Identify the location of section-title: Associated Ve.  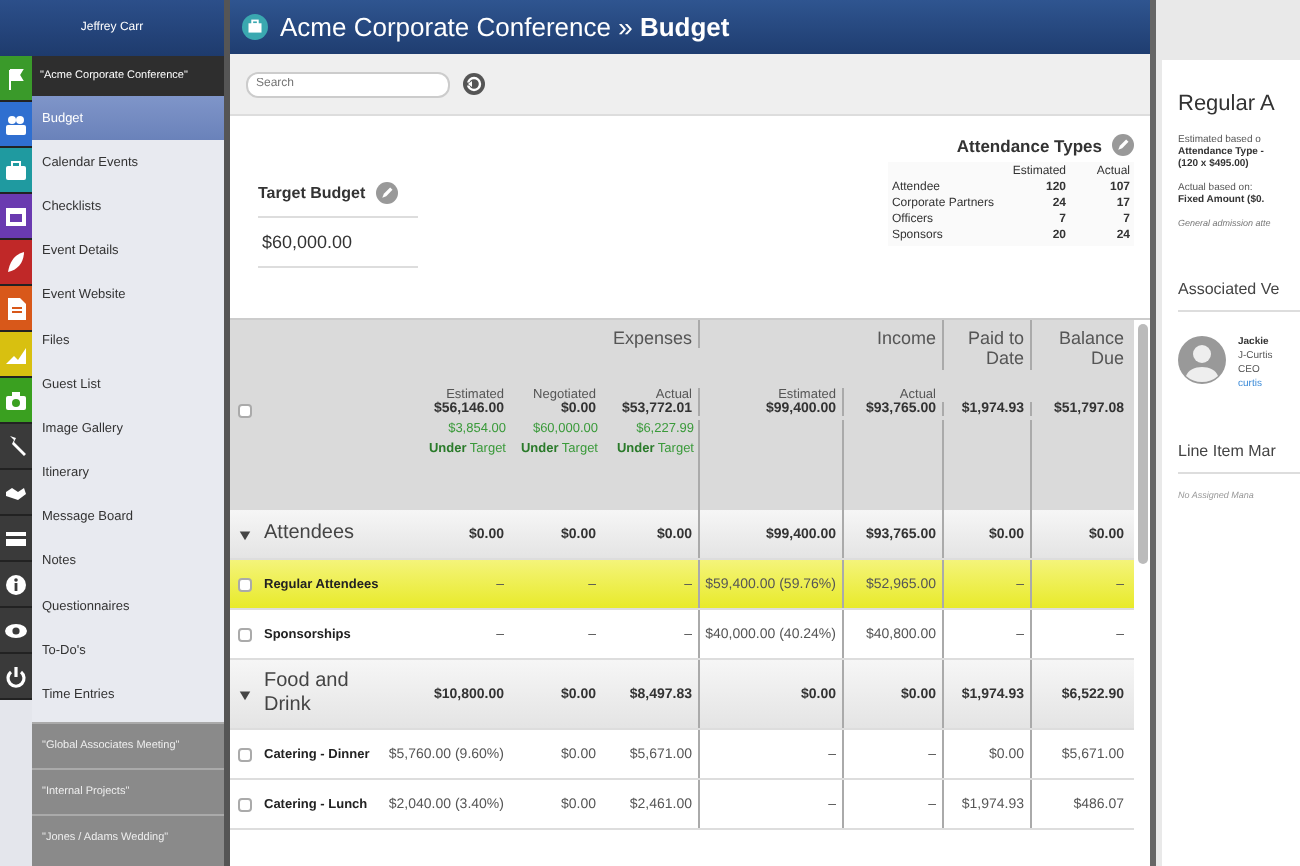
(1239, 296).